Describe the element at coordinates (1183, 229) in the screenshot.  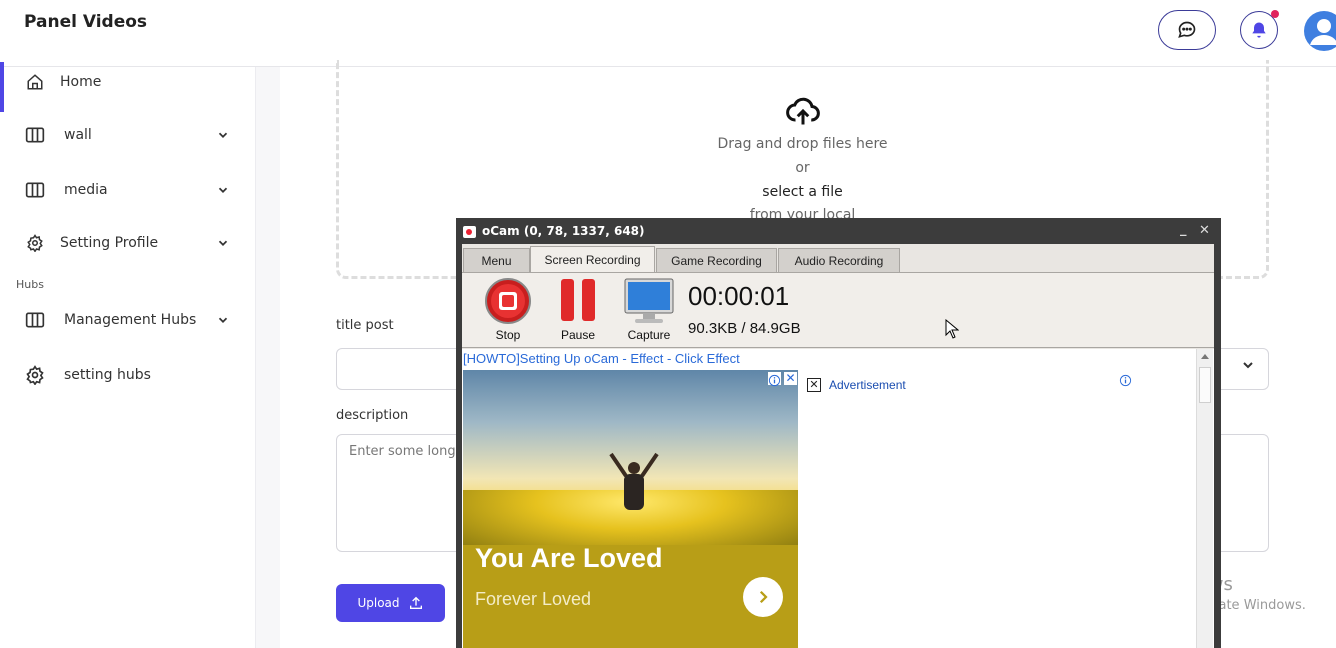
I see `minimize-icon: _` at that location.